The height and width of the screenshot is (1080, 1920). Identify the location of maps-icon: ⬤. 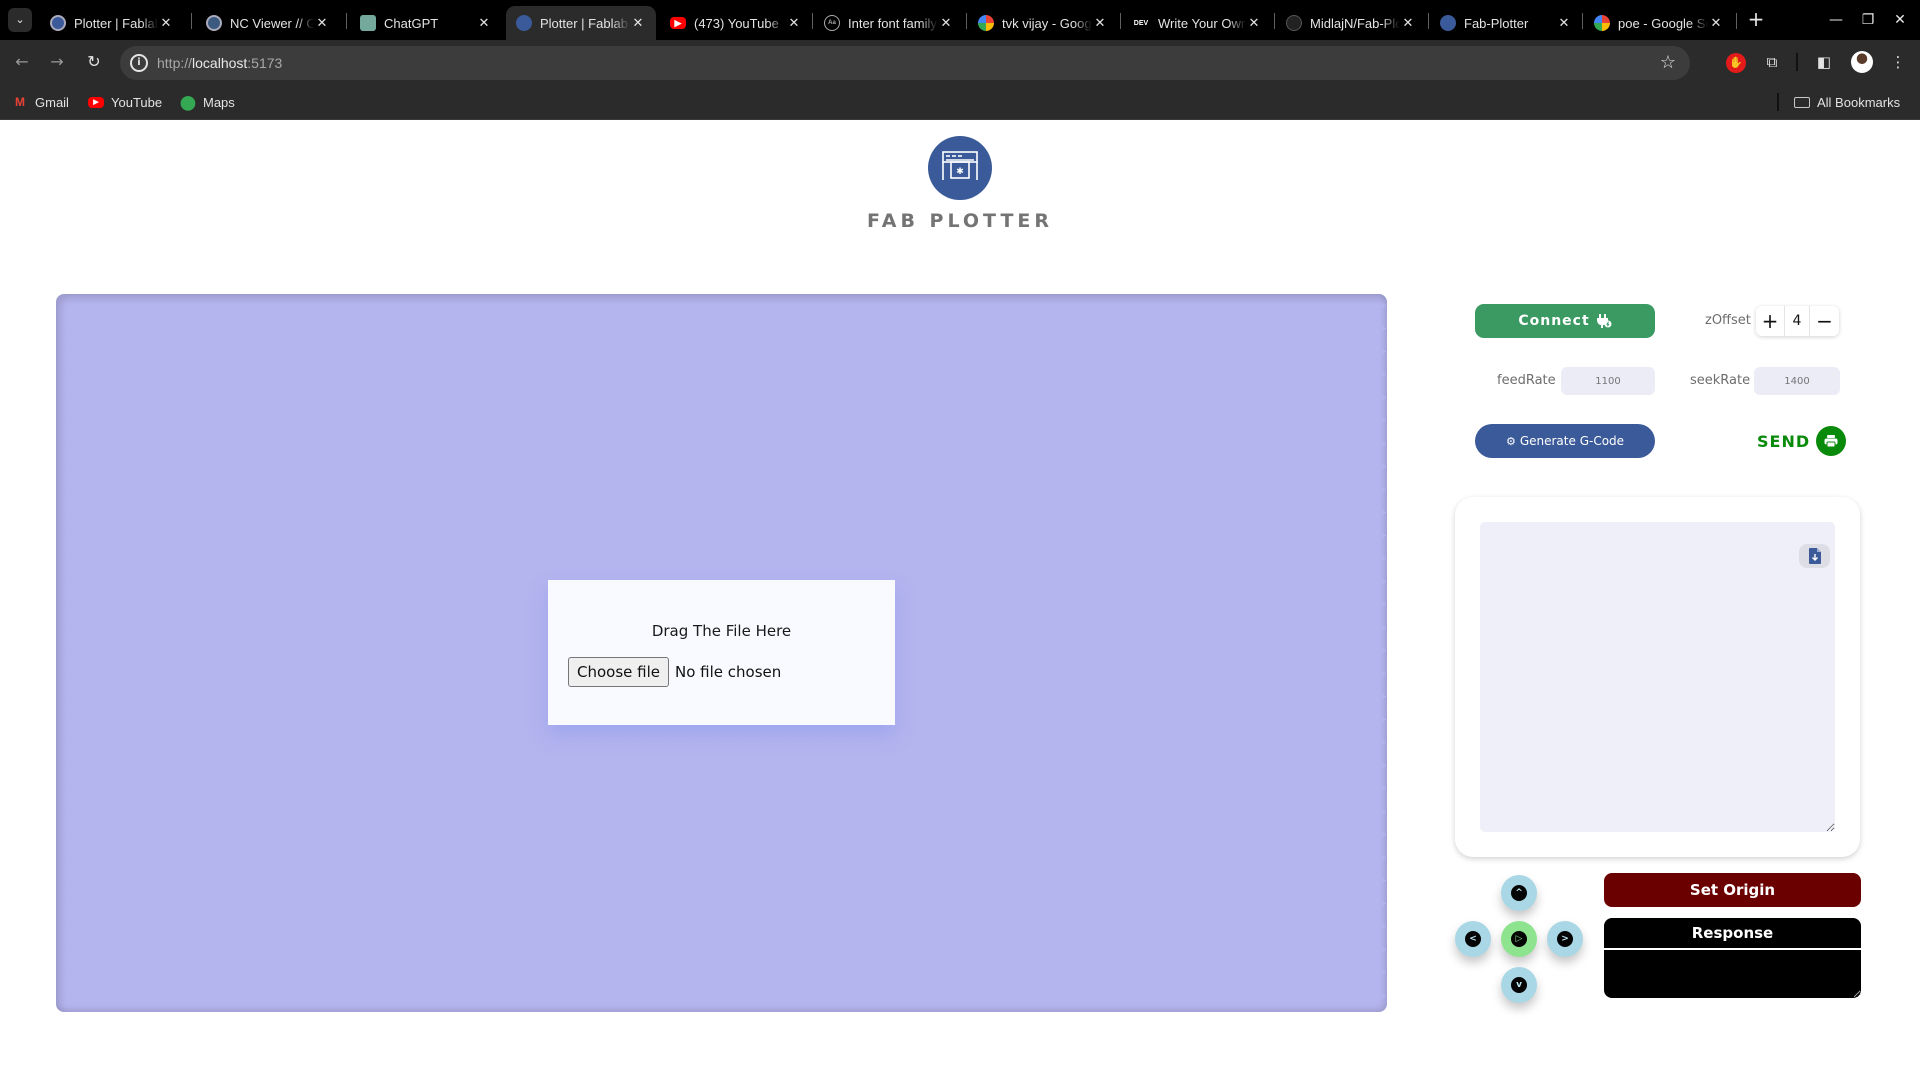
(188, 101).